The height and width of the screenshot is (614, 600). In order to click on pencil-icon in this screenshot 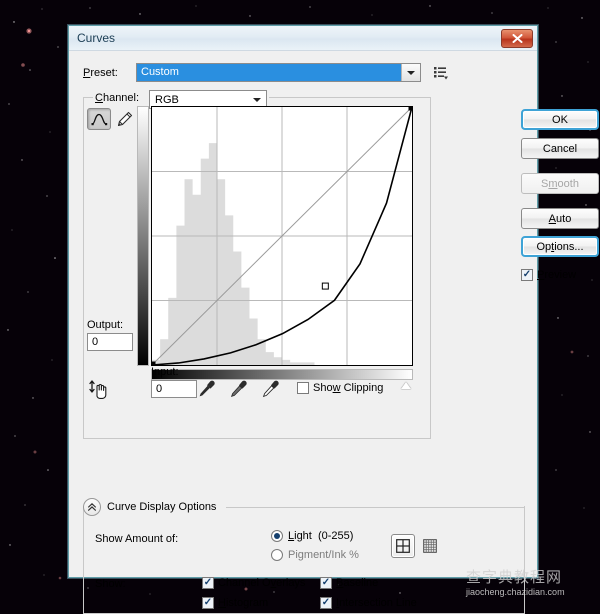, I will do `click(124, 118)`.